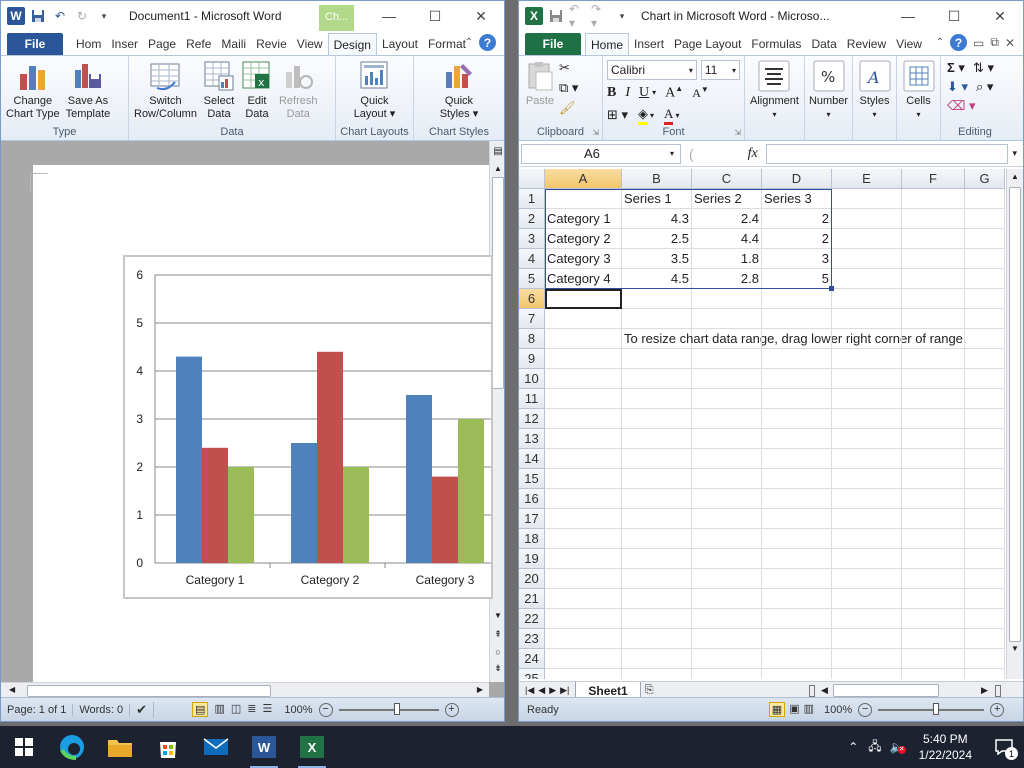 The height and width of the screenshot is (768, 1024). What do you see at coordinates (727, 419) in the screenshot?
I see `cell-c12` at bounding box center [727, 419].